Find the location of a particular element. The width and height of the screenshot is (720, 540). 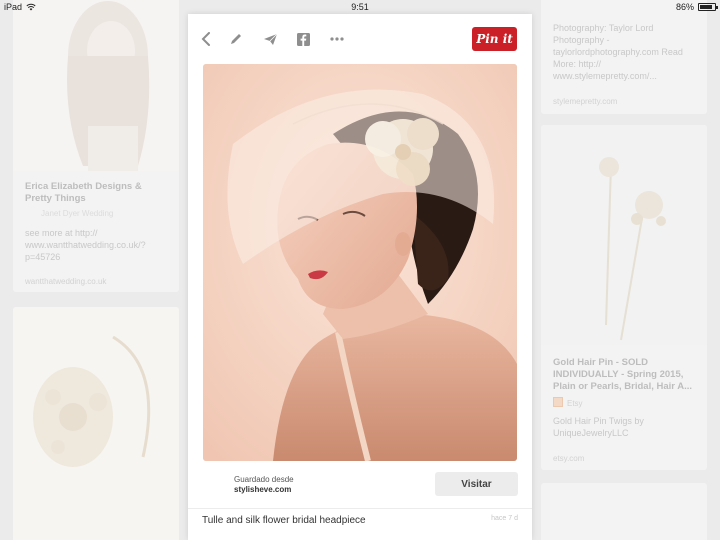

saved-from-label: Guardado desde is located at coordinates (264, 479).